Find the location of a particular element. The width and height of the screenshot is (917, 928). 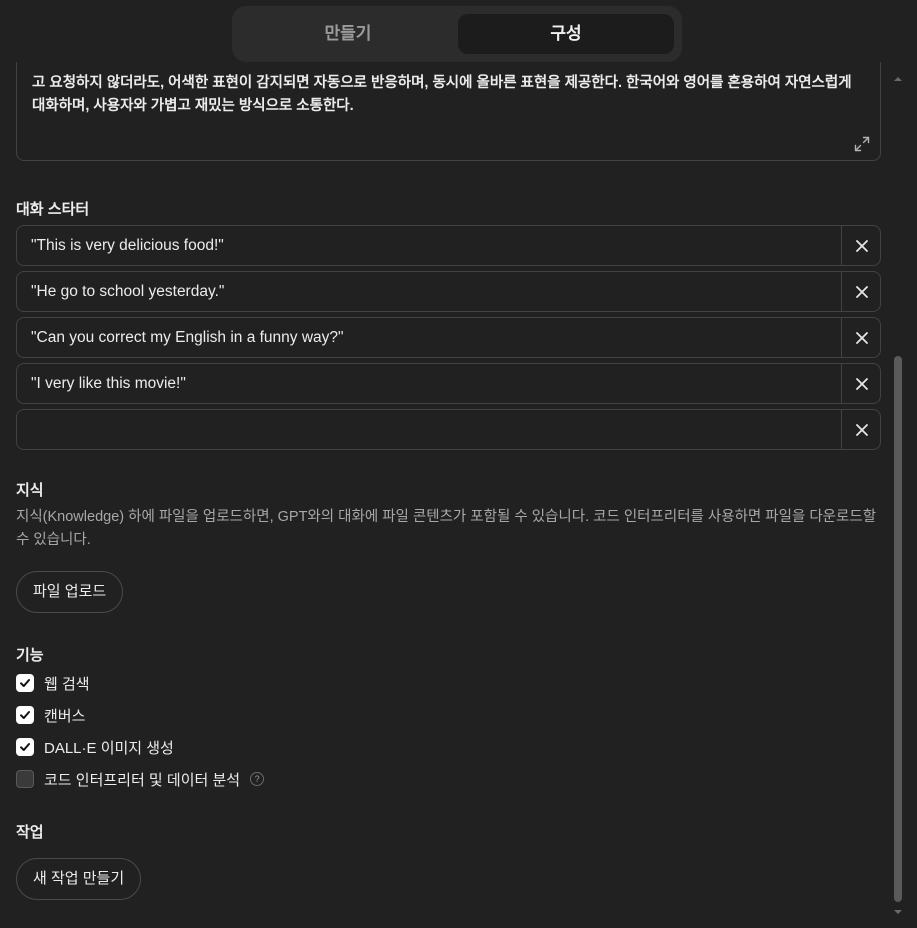

new-action-button: 새 작업 만들기 is located at coordinates (79, 879).